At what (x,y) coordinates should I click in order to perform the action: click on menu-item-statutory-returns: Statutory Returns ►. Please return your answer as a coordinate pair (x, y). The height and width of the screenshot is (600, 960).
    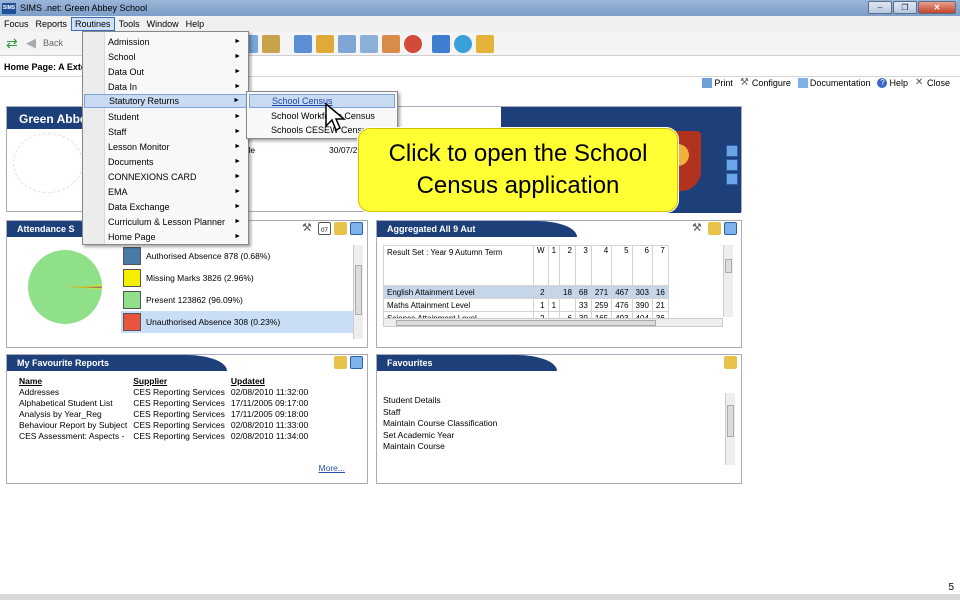
    Looking at the image, I should click on (165, 101).